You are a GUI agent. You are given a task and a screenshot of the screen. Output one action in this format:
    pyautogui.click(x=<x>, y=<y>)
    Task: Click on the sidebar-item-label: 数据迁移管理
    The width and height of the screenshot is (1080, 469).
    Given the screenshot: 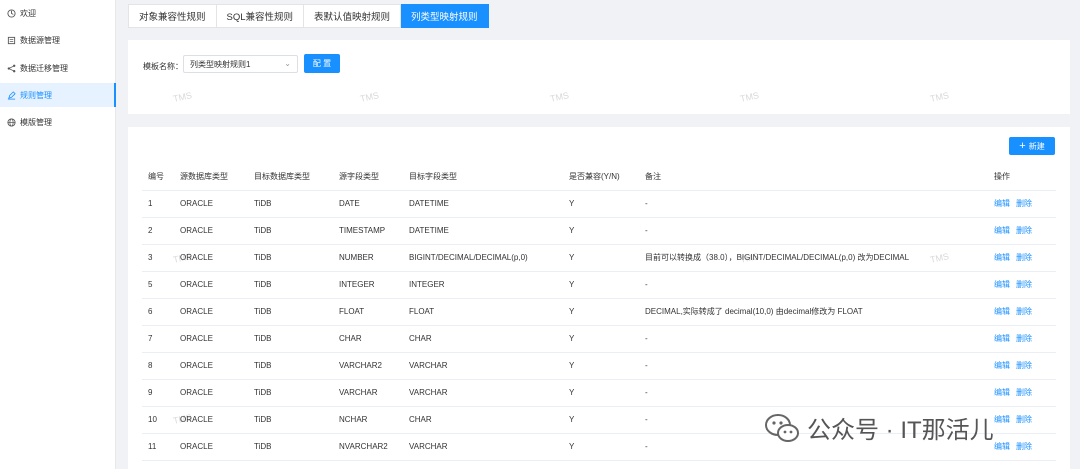 What is the action you would take?
    pyautogui.click(x=44, y=68)
    